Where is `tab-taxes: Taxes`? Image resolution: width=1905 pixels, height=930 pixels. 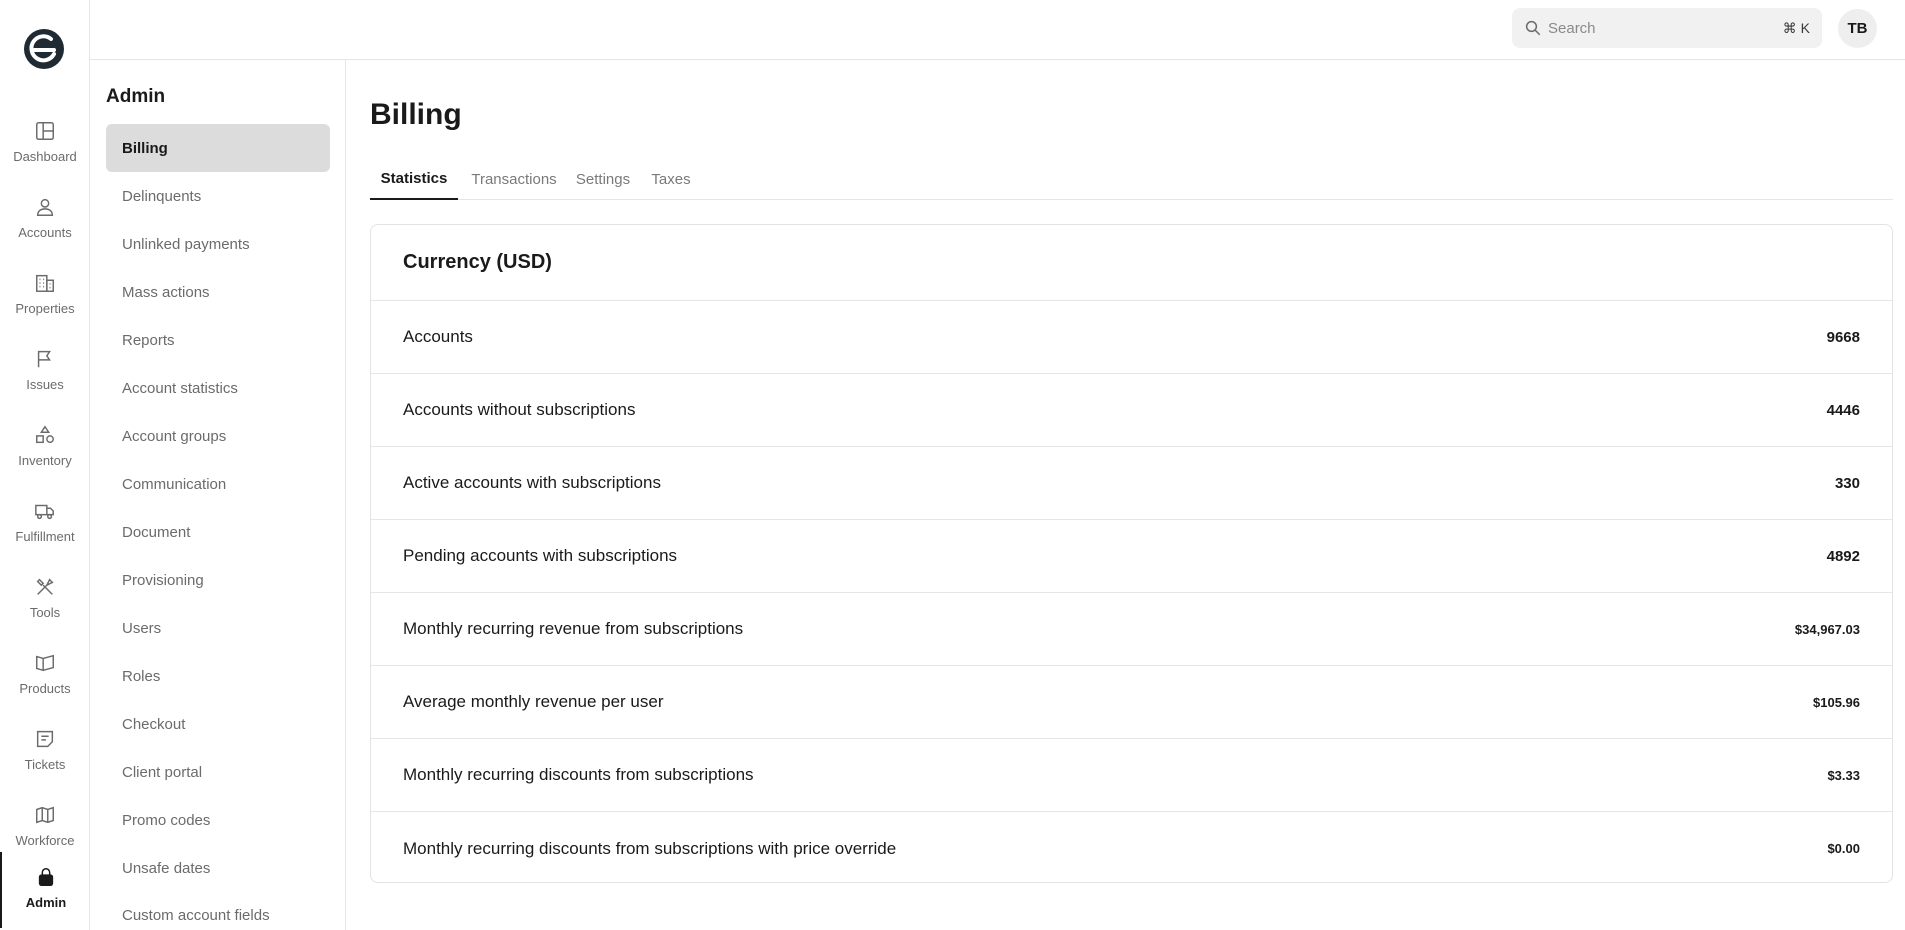 tab-taxes: Taxes is located at coordinates (671, 179).